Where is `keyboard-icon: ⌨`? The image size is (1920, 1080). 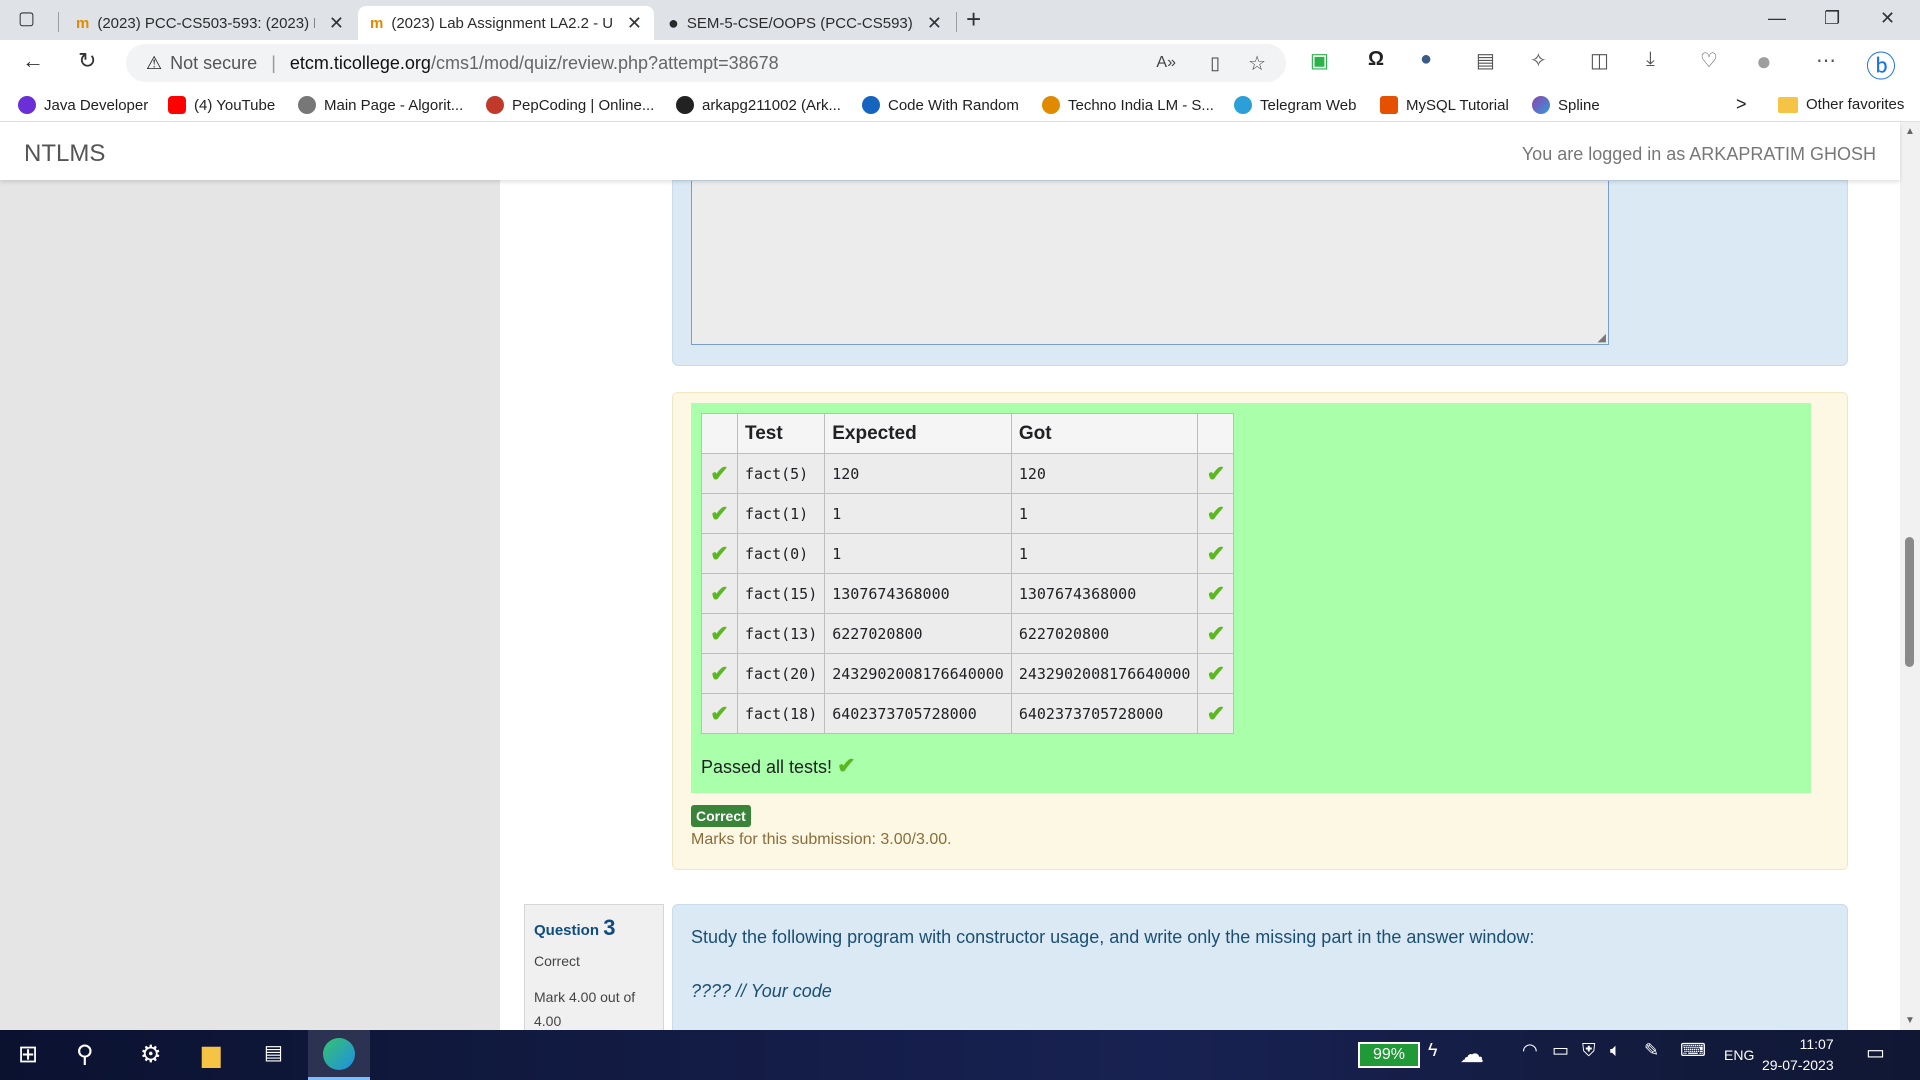
keyboard-icon: ⌨ is located at coordinates (1693, 1050).